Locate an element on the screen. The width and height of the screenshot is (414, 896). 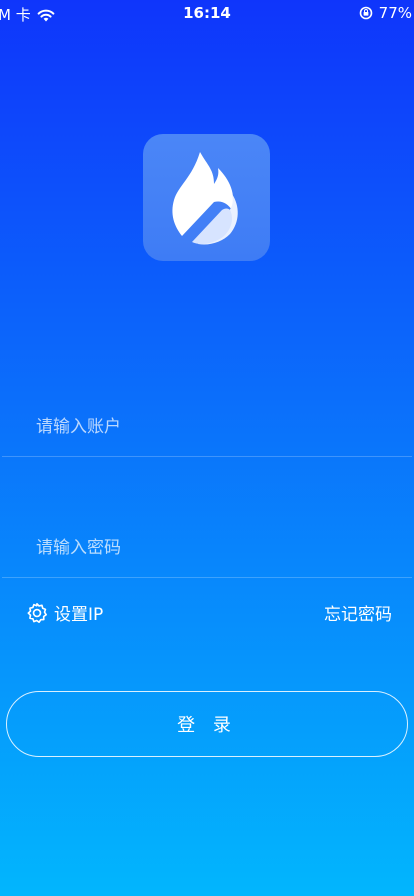
auxiliary-links: 设置IP 忘记密码 is located at coordinates (209, 613).